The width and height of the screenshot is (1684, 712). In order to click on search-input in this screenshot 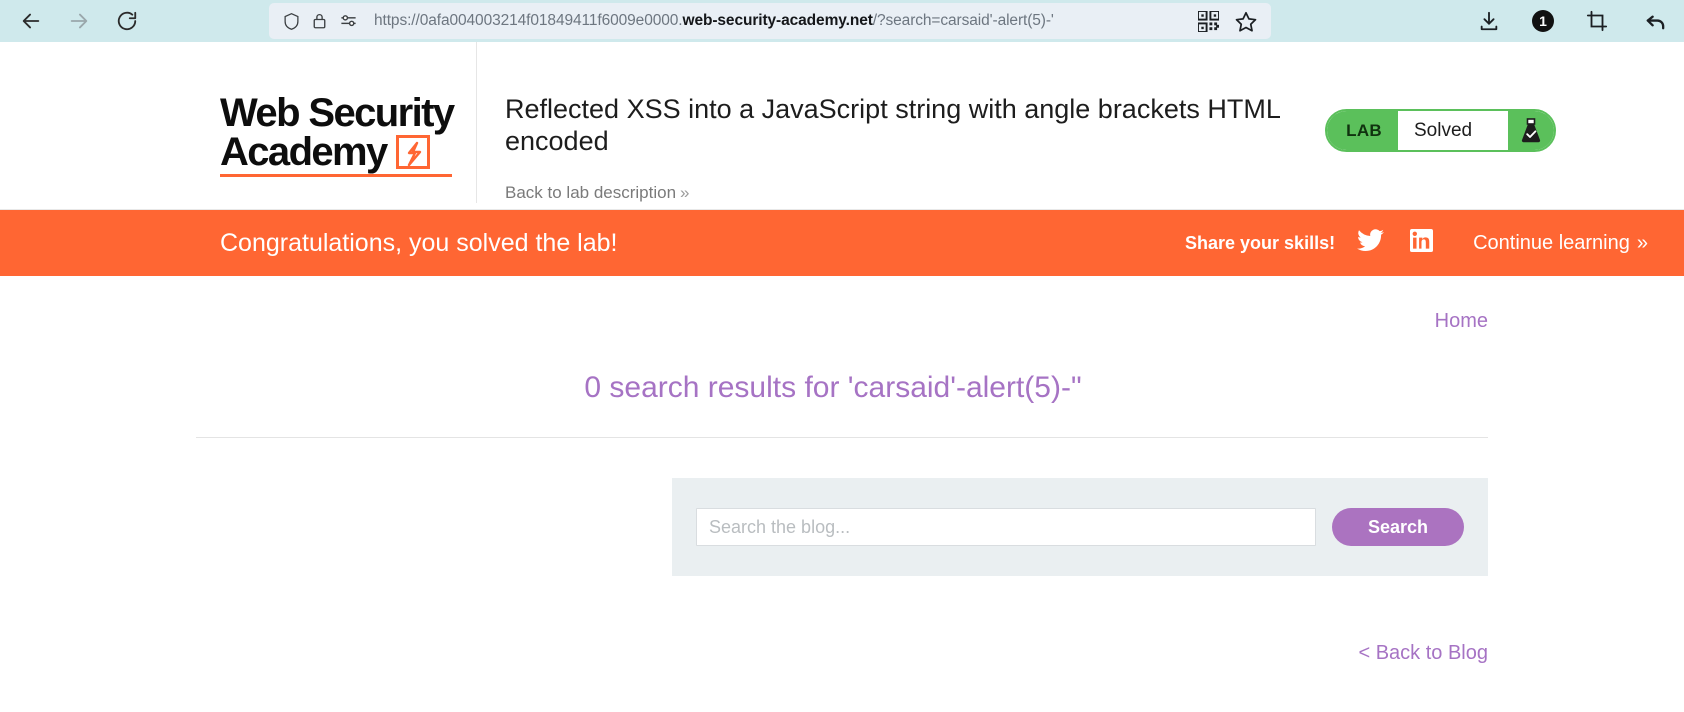, I will do `click(1006, 527)`.